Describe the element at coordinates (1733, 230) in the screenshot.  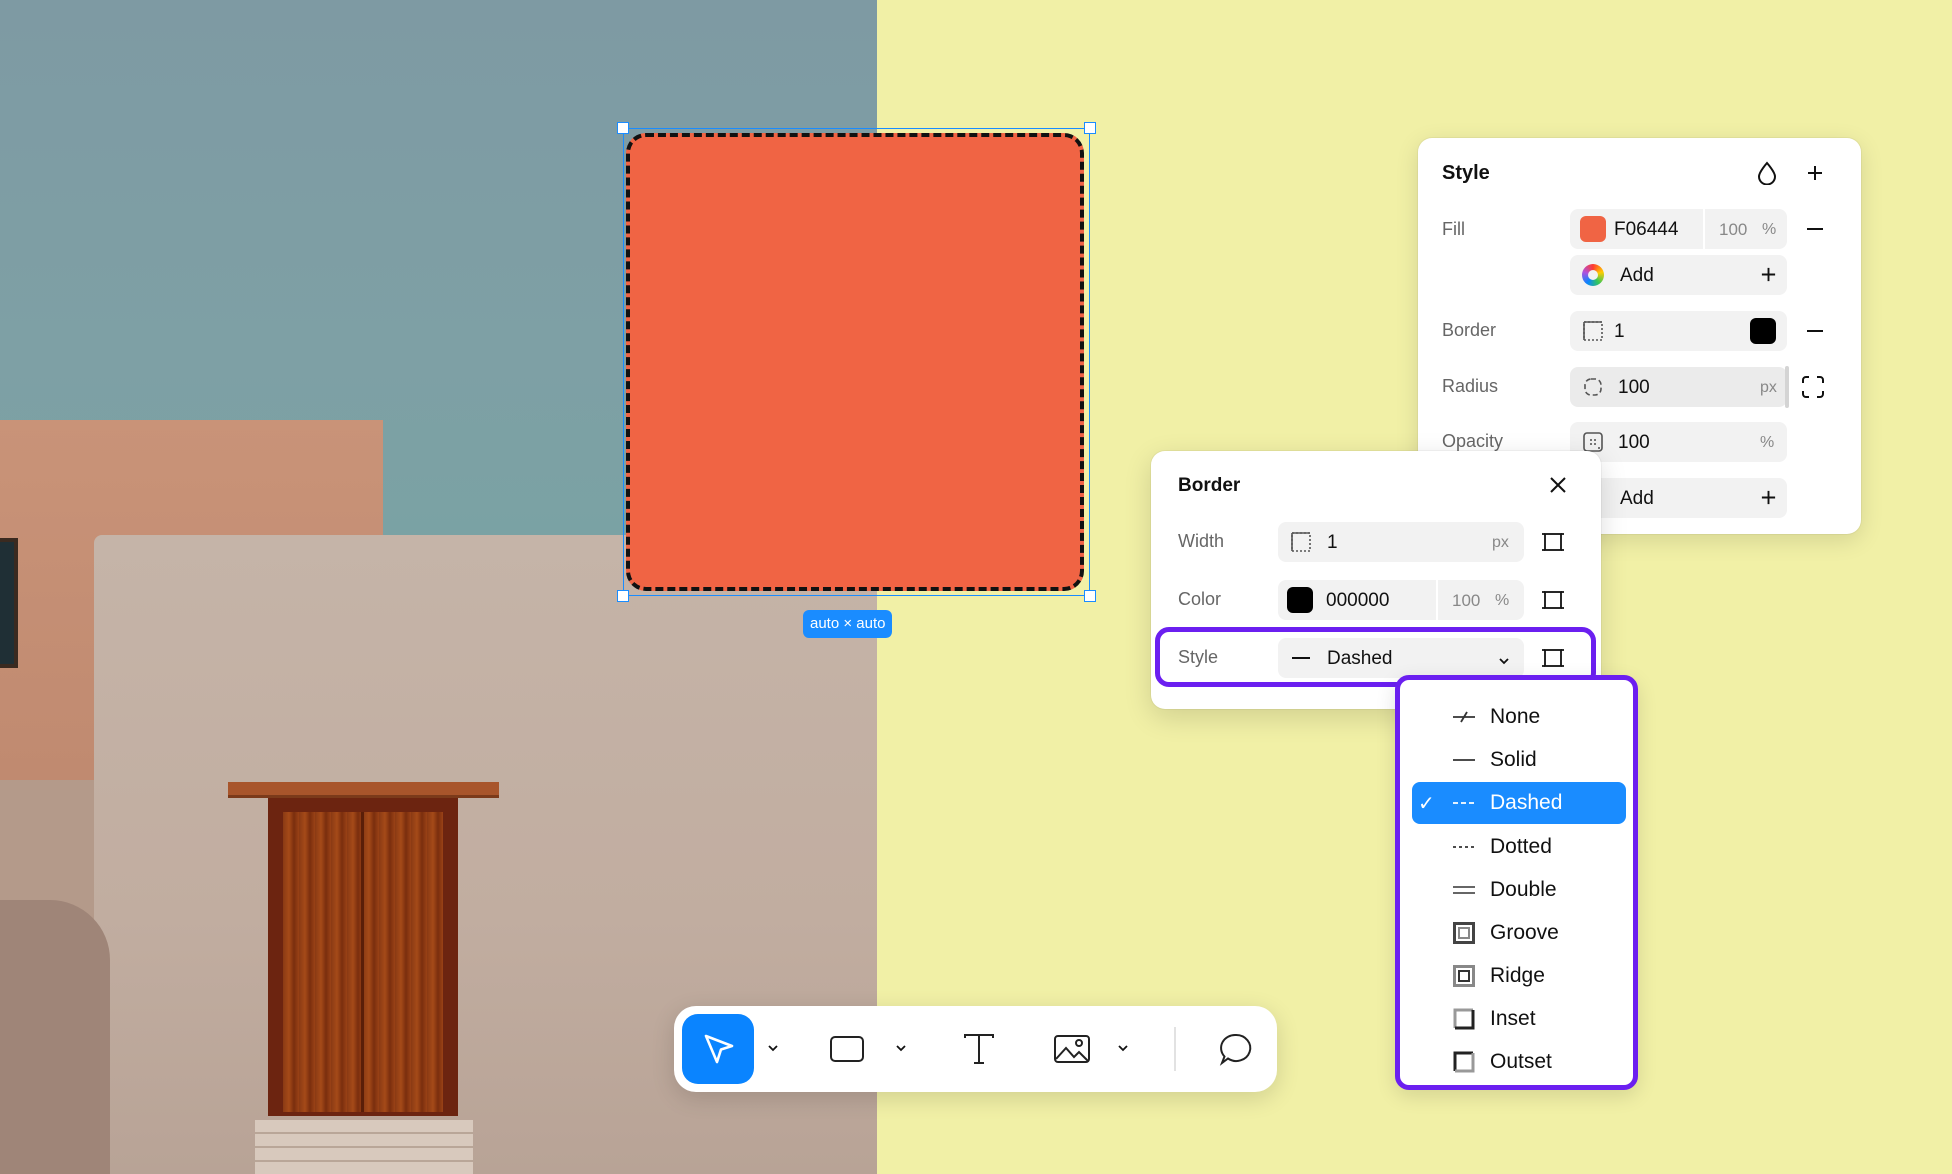
I see `fill-opacity-value: 100` at that location.